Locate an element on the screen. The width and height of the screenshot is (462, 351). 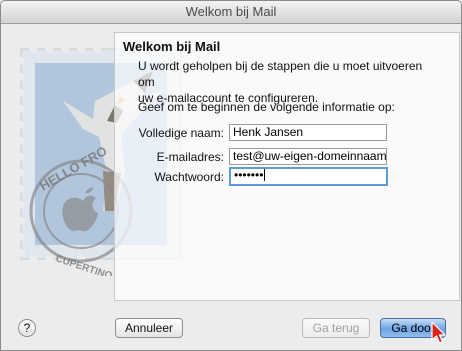
email-field: test@uw-eigen-domeinnaam.n is located at coordinates (308, 156).